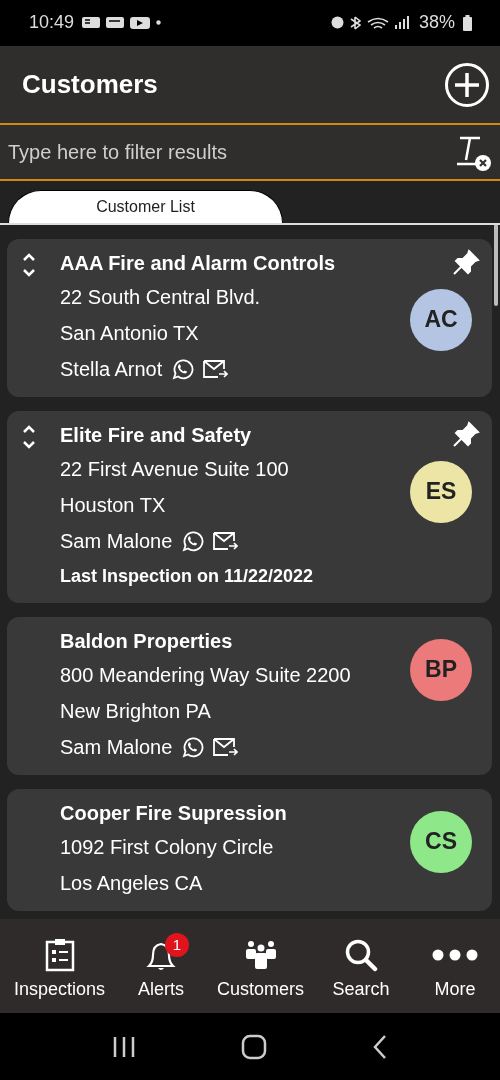 The height and width of the screenshot is (1080, 500). What do you see at coordinates (198, 263) in the screenshot?
I see `customer-name: AAA Fire and Alarm Controls` at bounding box center [198, 263].